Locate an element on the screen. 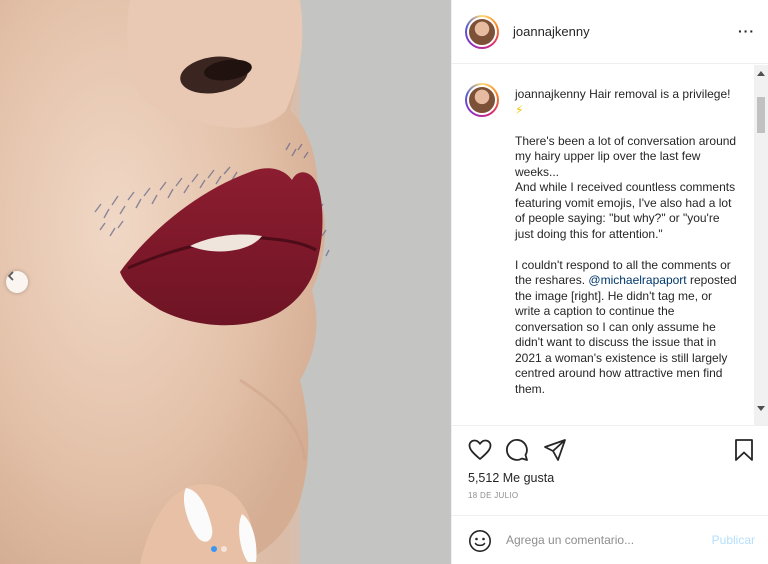 This screenshot has width=768, height=564. bookmark-icon is located at coordinates (744, 450).